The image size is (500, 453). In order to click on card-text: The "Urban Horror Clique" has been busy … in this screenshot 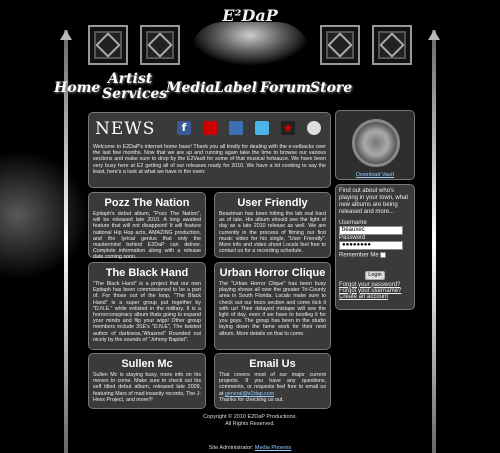, I will do `click(272, 309)`.